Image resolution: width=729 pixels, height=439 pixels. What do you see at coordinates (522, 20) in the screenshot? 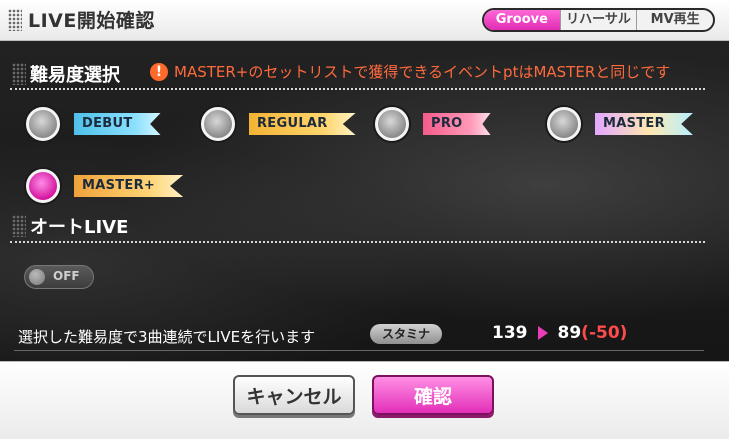
I see `tab-groove: Groove` at bounding box center [522, 20].